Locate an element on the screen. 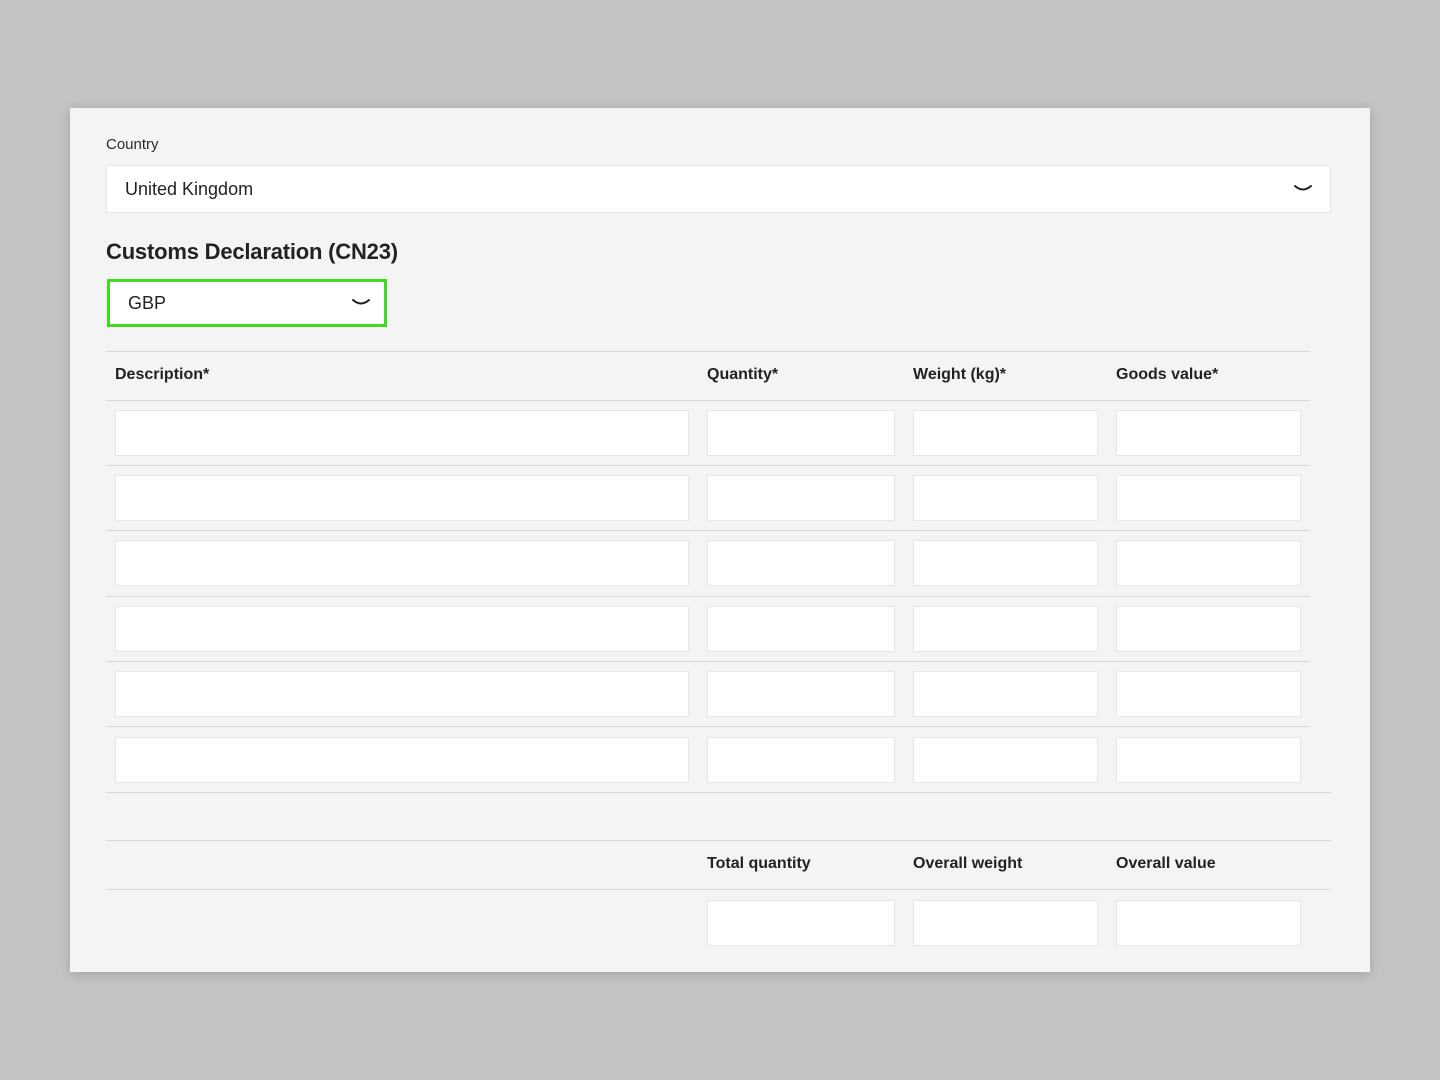 This screenshot has height=1080, width=1440. total-quantity-input is located at coordinates (801, 923).